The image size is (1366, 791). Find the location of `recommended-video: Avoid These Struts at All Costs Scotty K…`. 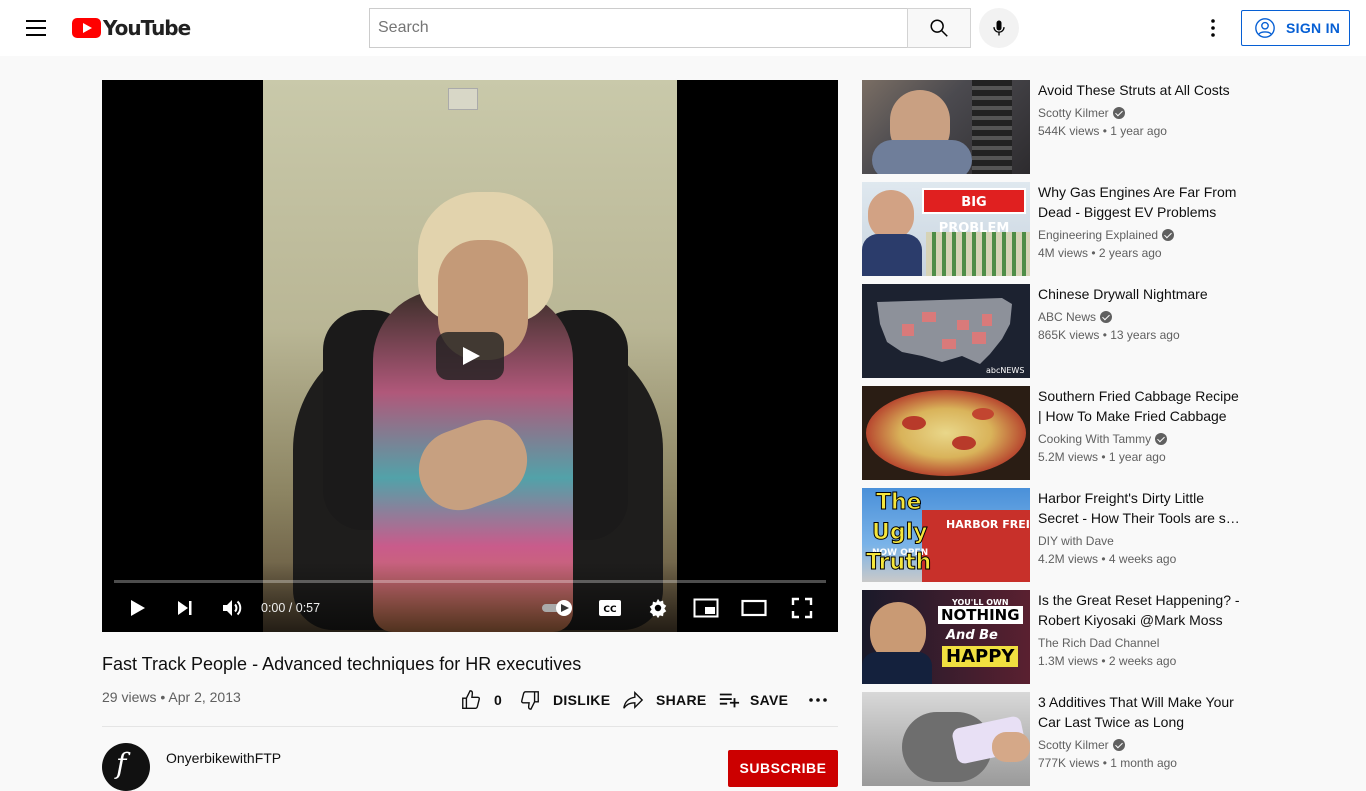

recommended-video: Avoid These Struts at All Costs Scotty K… is located at coordinates (1057, 127).